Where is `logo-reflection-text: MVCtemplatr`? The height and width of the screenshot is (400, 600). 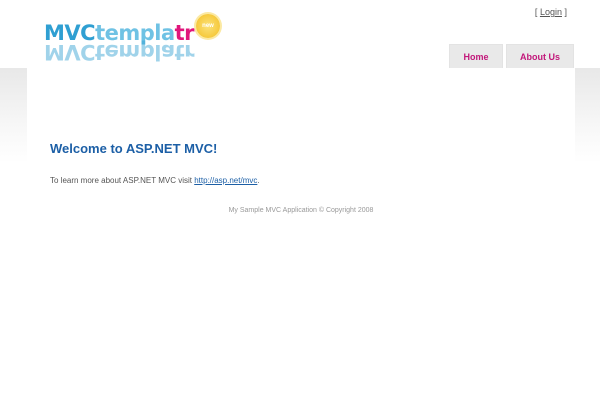 logo-reflection-text: MVCtemplatr is located at coordinates (119, 52).